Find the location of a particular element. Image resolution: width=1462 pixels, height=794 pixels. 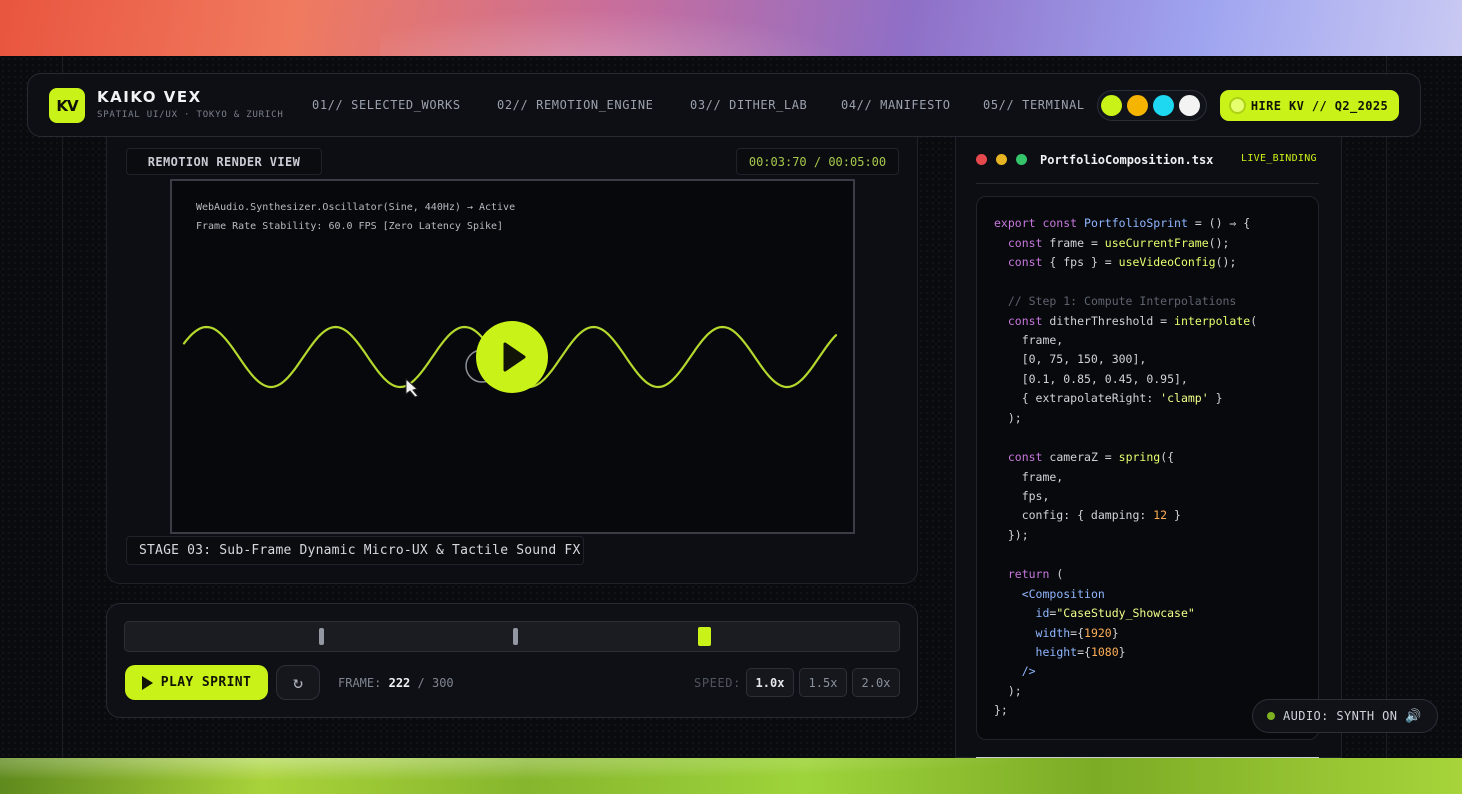

timeline-playhead is located at coordinates (704, 636).